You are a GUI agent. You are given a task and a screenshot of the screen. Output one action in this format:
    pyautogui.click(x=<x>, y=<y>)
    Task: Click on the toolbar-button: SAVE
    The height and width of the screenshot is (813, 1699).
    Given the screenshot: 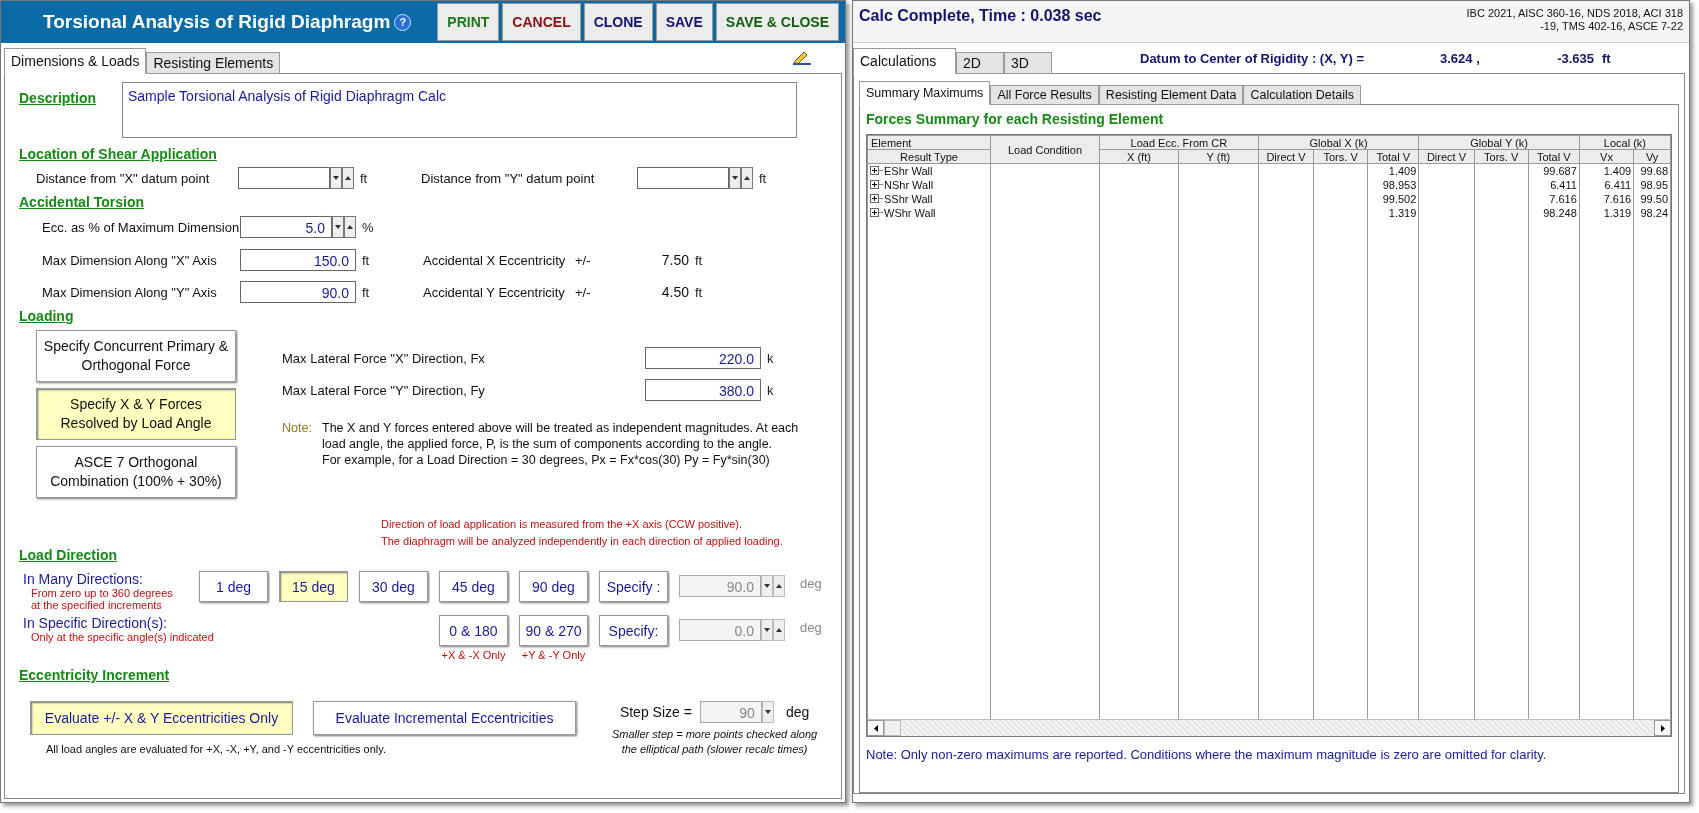 What is the action you would take?
    pyautogui.click(x=684, y=22)
    